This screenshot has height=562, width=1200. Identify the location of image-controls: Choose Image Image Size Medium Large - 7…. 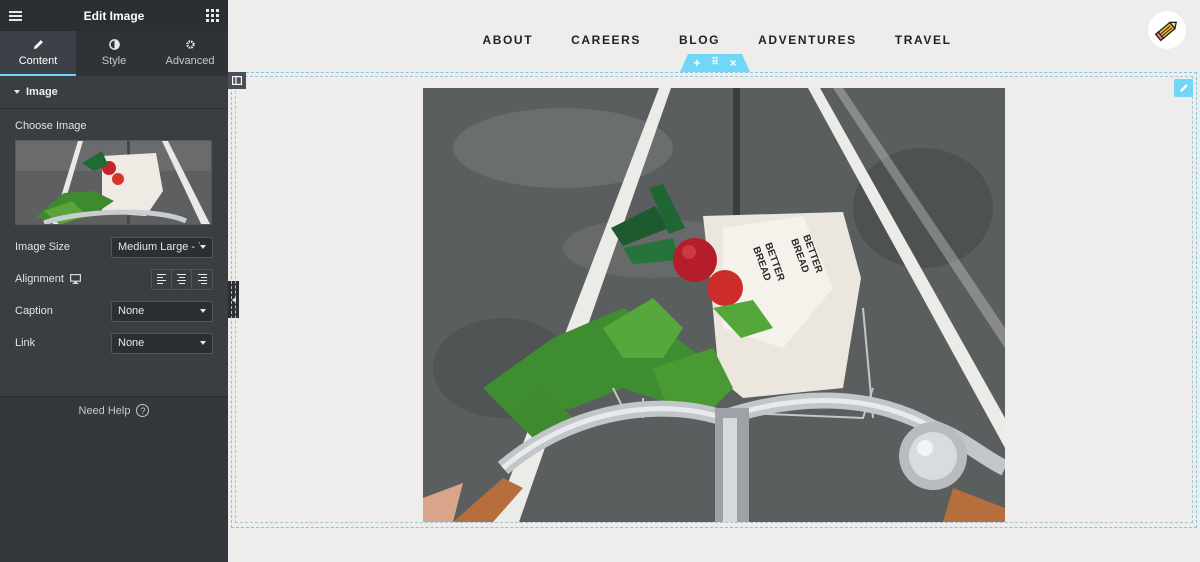
(114, 253).